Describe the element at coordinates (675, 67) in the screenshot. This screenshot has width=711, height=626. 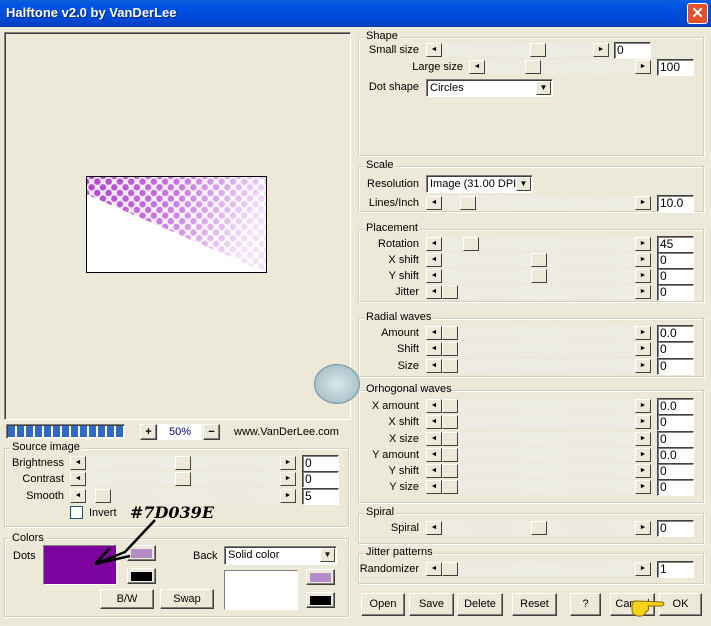
I see `large-size-value: 100` at that location.